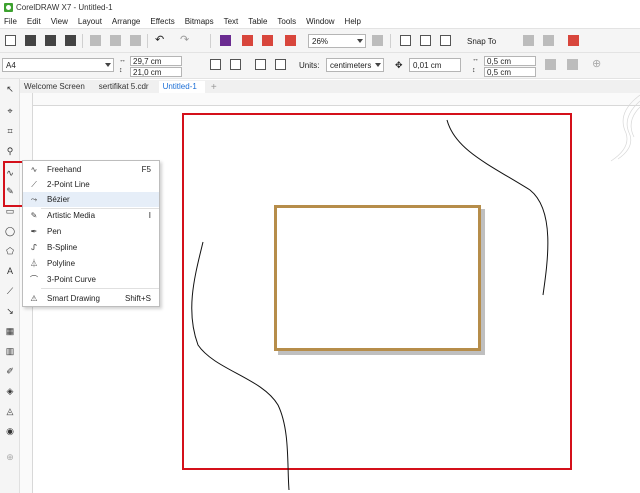  What do you see at coordinates (240, 366) in the screenshot?
I see `bezier-curve-bottom-left` at bounding box center [240, 366].